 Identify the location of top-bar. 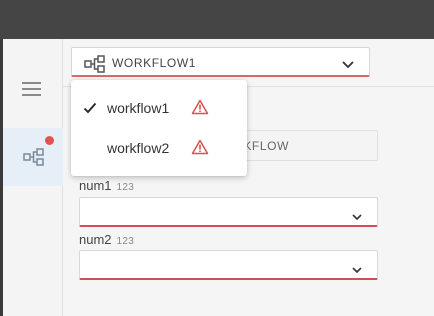
(217, 19).